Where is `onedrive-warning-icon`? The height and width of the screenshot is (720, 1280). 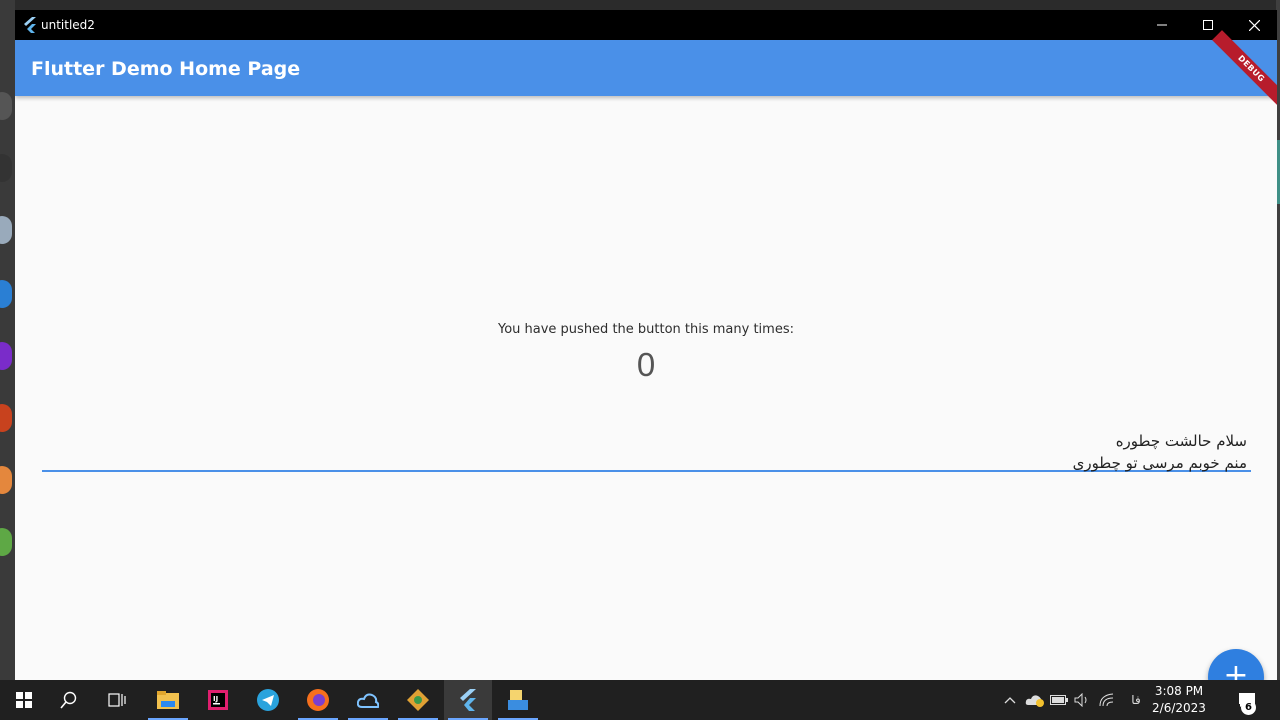
onedrive-warning-icon is located at coordinates (1034, 701).